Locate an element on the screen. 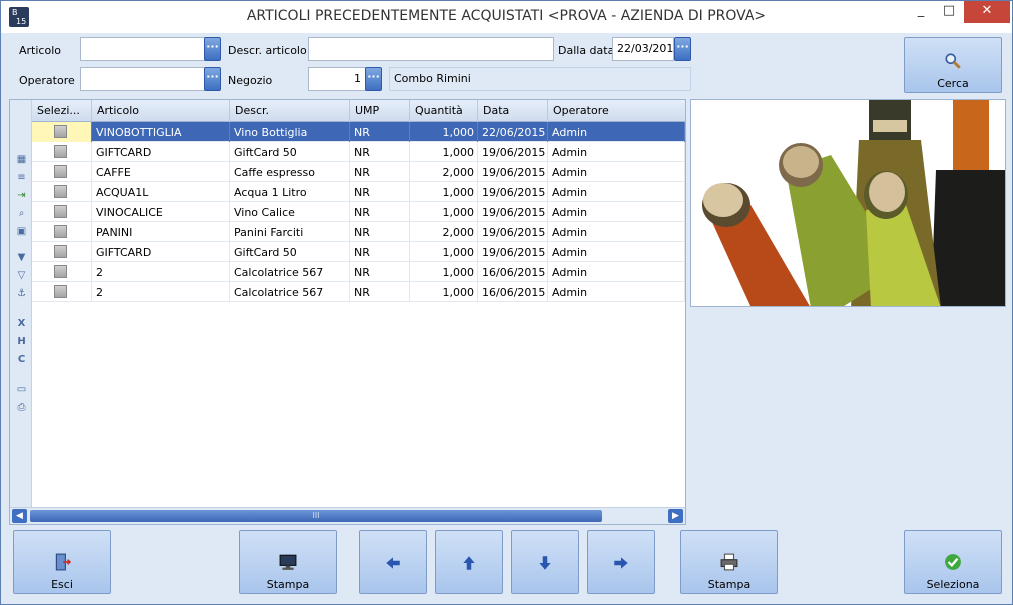 This screenshot has width=1013, height=605. cell-descr: Vino Bottiglia is located at coordinates (290, 132).